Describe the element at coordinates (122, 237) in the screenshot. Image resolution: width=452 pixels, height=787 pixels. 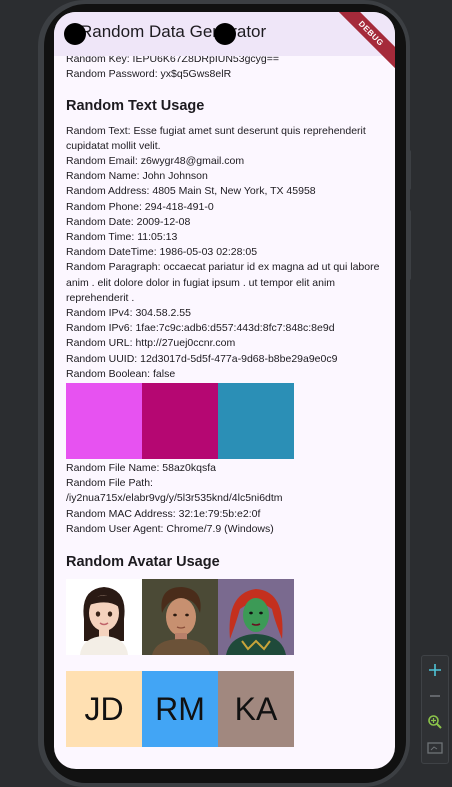
I see `random-time-text: Random Time: 11:05:13` at that location.